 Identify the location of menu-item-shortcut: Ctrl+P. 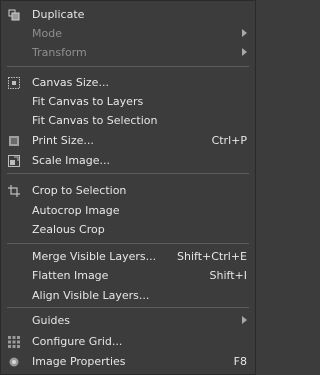
(229, 140).